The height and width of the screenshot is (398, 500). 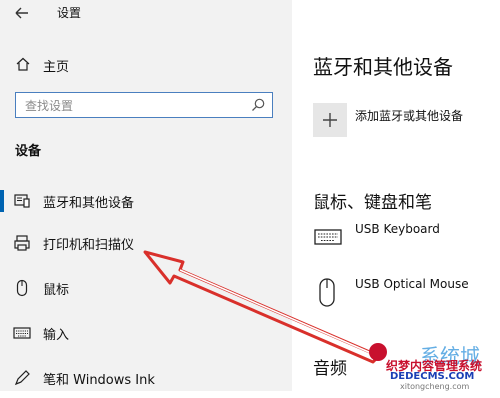 I want to click on sidebar-item-typing: 输入, so click(x=146, y=333).